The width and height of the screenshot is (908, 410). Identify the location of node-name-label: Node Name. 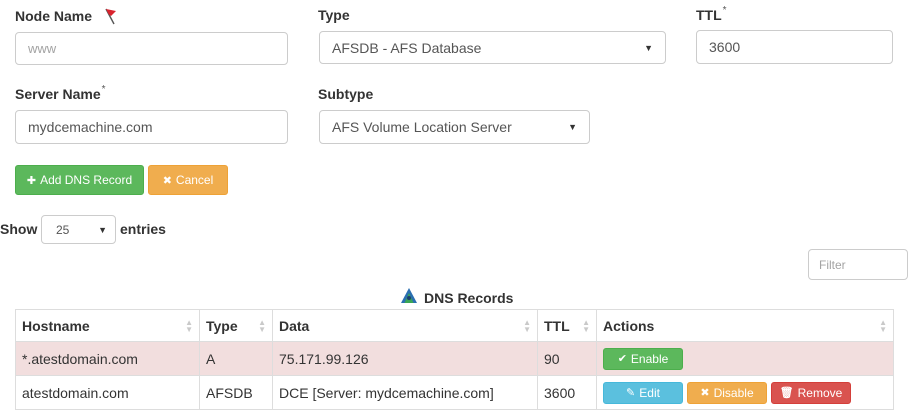
(66, 17).